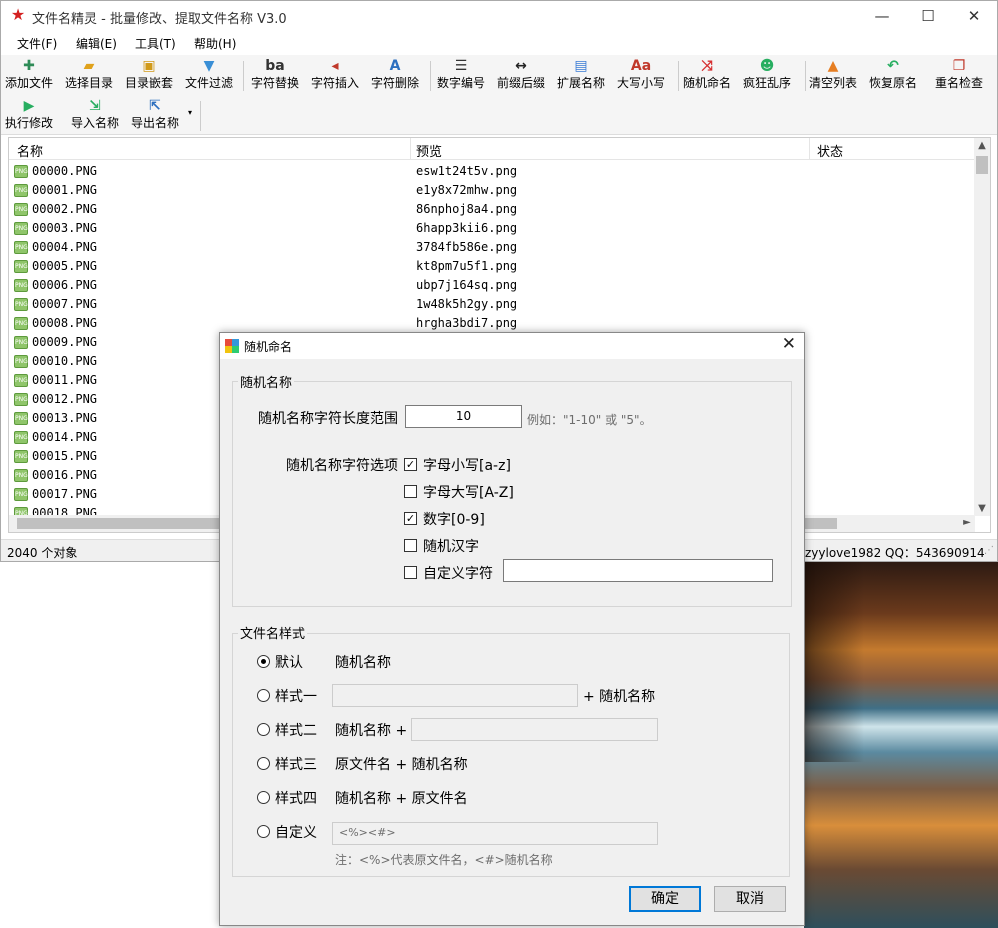 The image size is (998, 928). I want to click on crazy-sort-button: ☻ 疯狂乱序, so click(767, 76).